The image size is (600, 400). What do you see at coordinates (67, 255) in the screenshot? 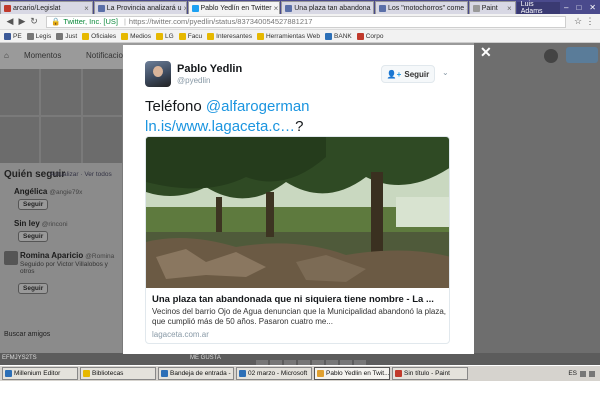
I see `suggested-user-name: Romina Aparicio @Romina` at bounding box center [67, 255].